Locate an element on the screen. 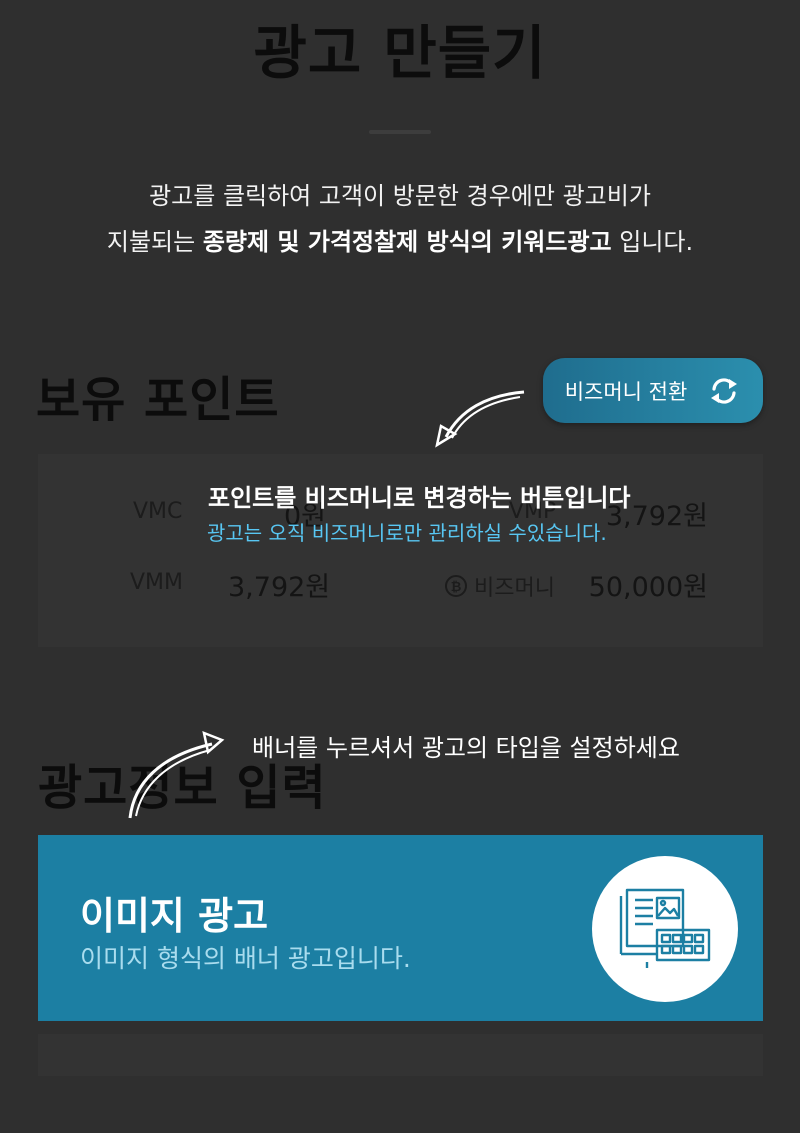 The width and height of the screenshot is (800, 1133). image-ad-title: 이미지 광고 is located at coordinates (174, 916).